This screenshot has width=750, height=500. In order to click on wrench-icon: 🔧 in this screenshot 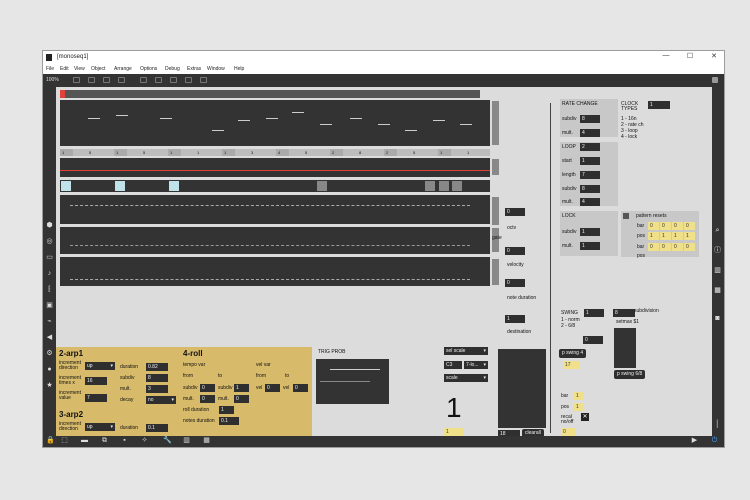, I will do `click(167, 440)`.